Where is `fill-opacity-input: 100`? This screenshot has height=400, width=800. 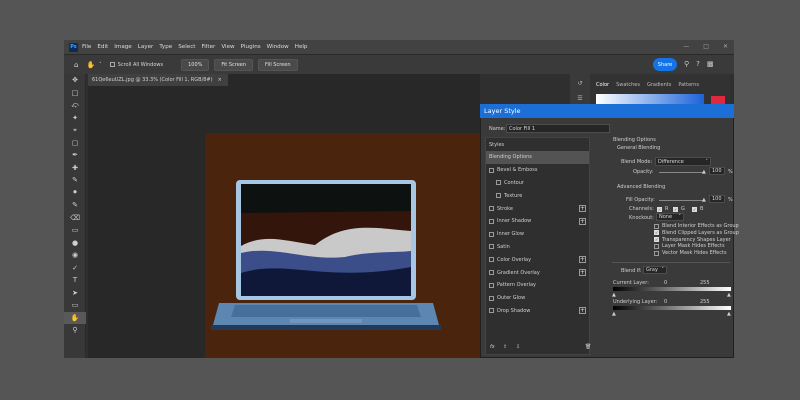 fill-opacity-input: 100 is located at coordinates (717, 199).